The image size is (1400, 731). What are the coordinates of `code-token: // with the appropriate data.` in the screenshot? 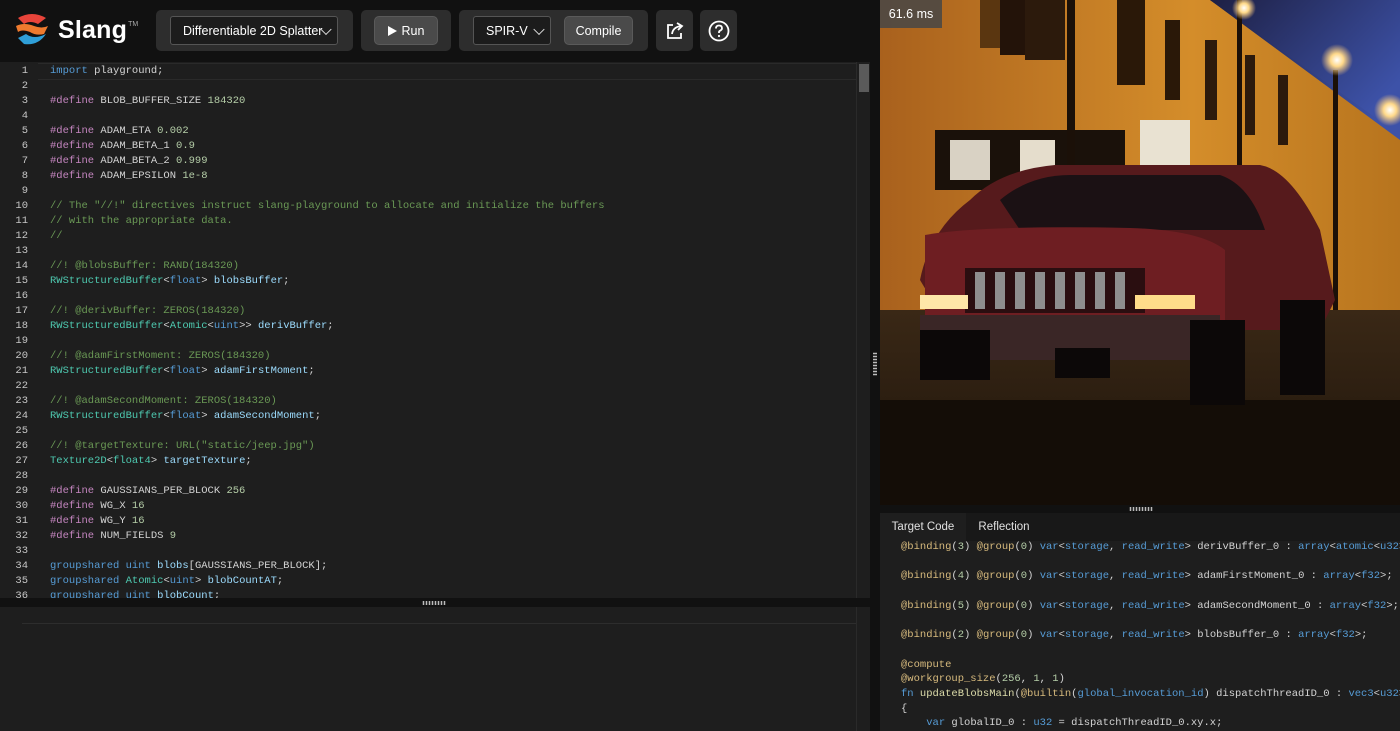 It's located at (141, 221).